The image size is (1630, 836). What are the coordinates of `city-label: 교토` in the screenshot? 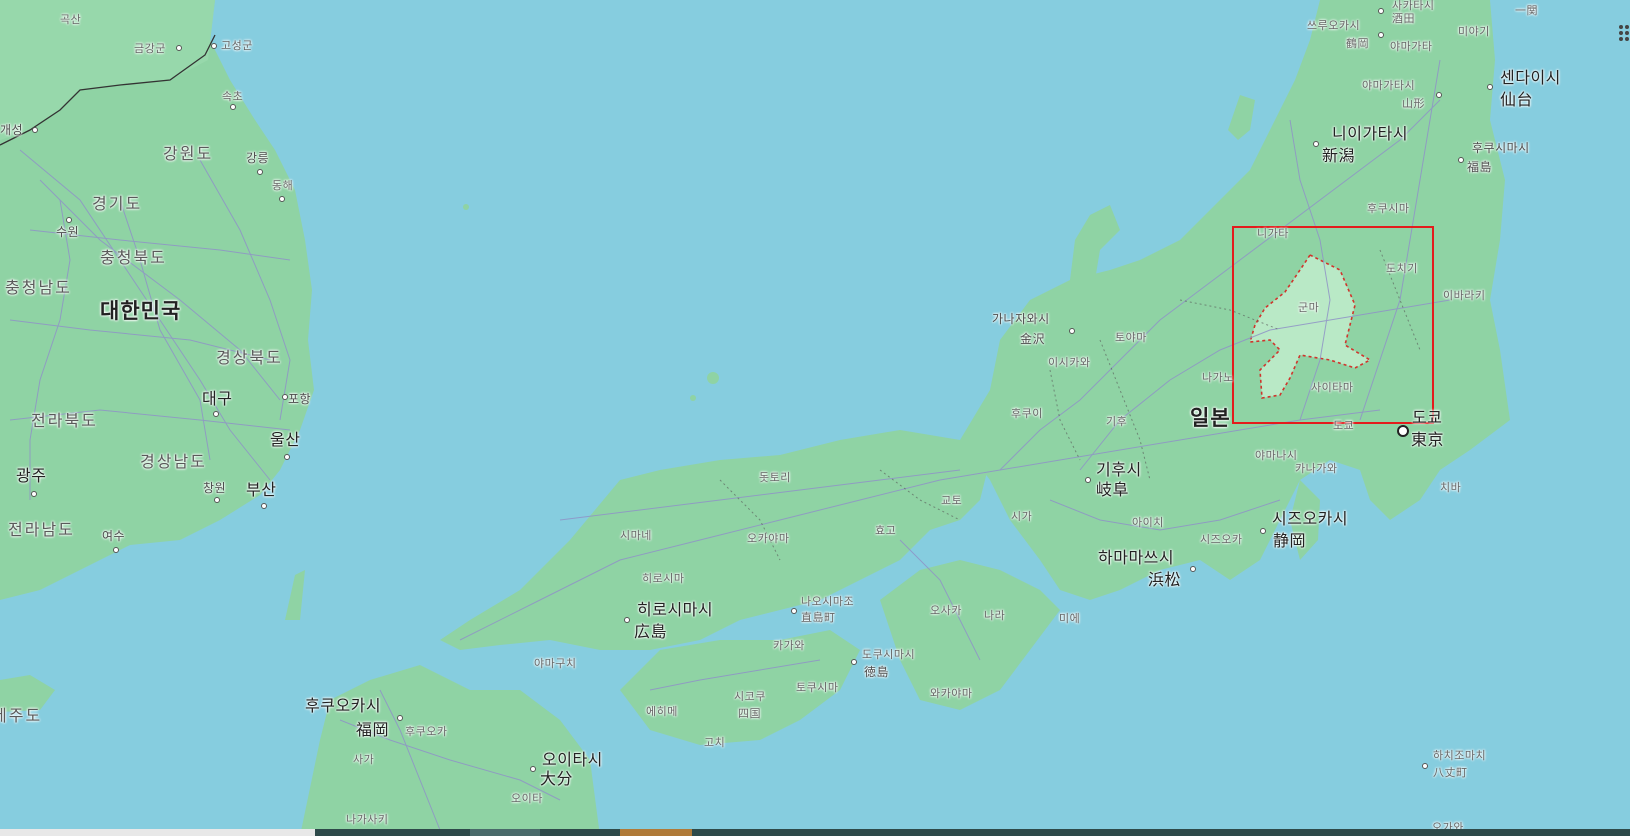 It's located at (952, 500).